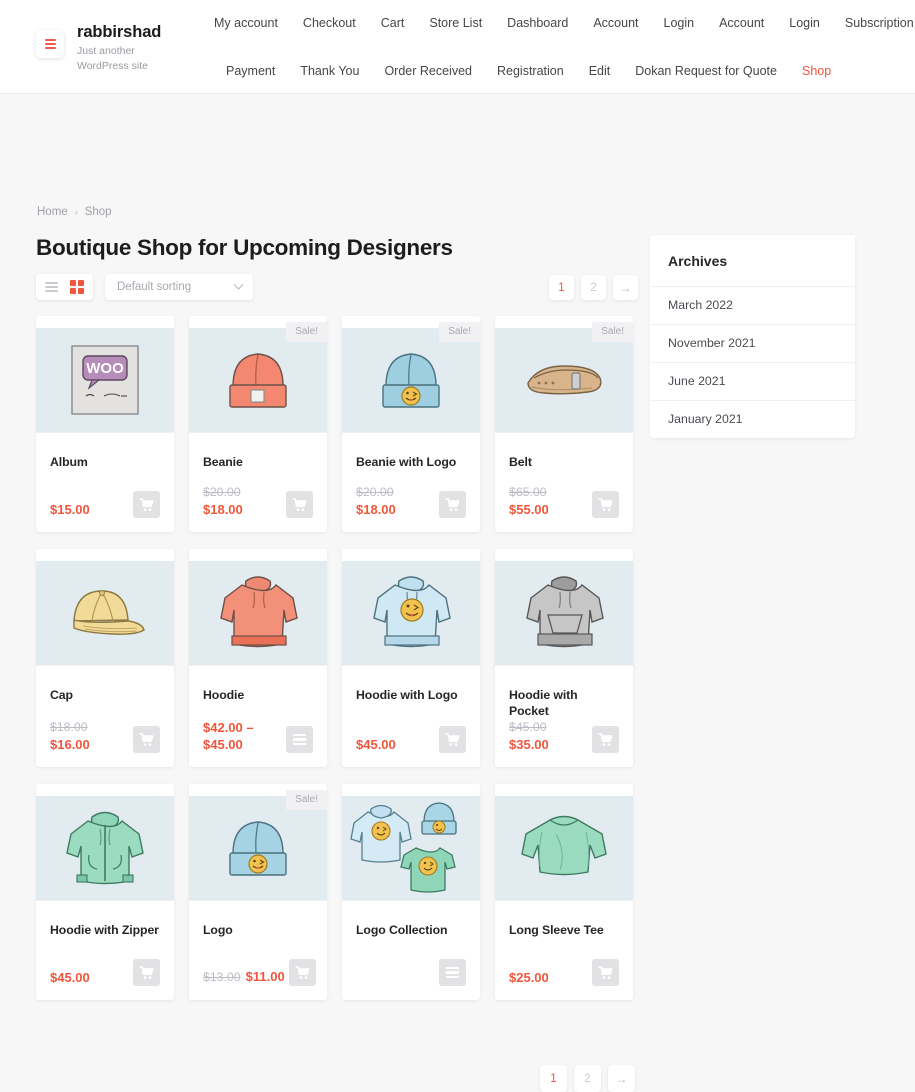 Image resolution: width=915 pixels, height=1092 pixels. What do you see at coordinates (70, 736) in the screenshot?
I see `product-price: $18.00 $16.00` at bounding box center [70, 736].